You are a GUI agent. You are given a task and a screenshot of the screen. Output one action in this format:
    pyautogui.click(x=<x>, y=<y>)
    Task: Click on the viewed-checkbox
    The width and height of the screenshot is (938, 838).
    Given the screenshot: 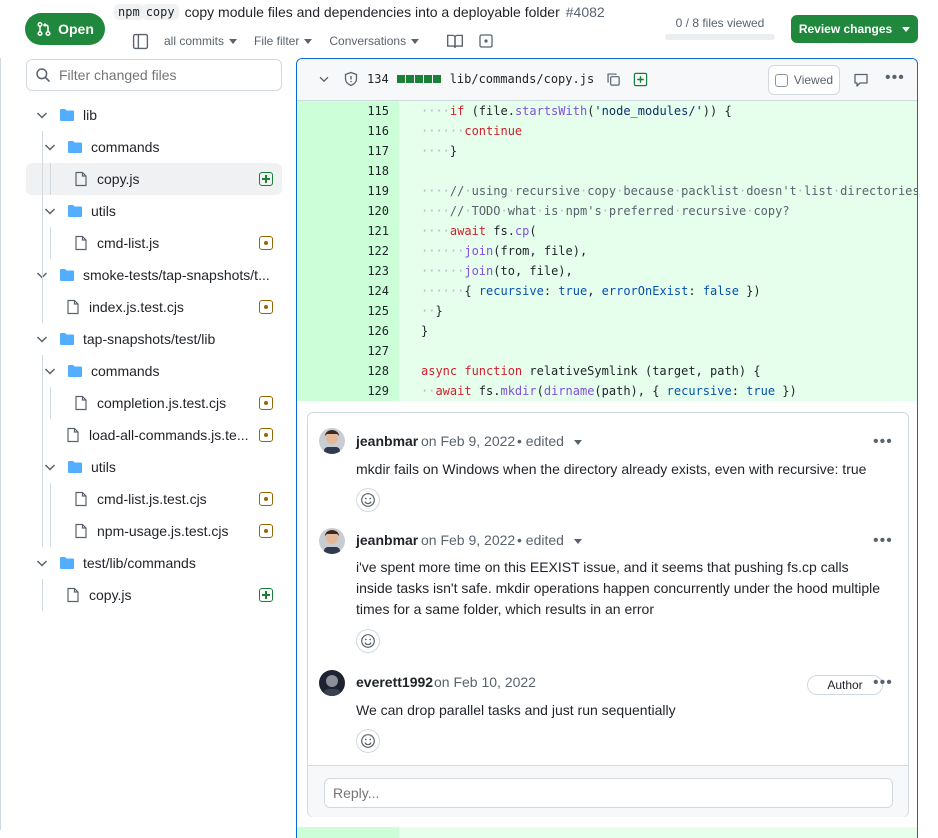 What is the action you would take?
    pyautogui.click(x=781, y=80)
    